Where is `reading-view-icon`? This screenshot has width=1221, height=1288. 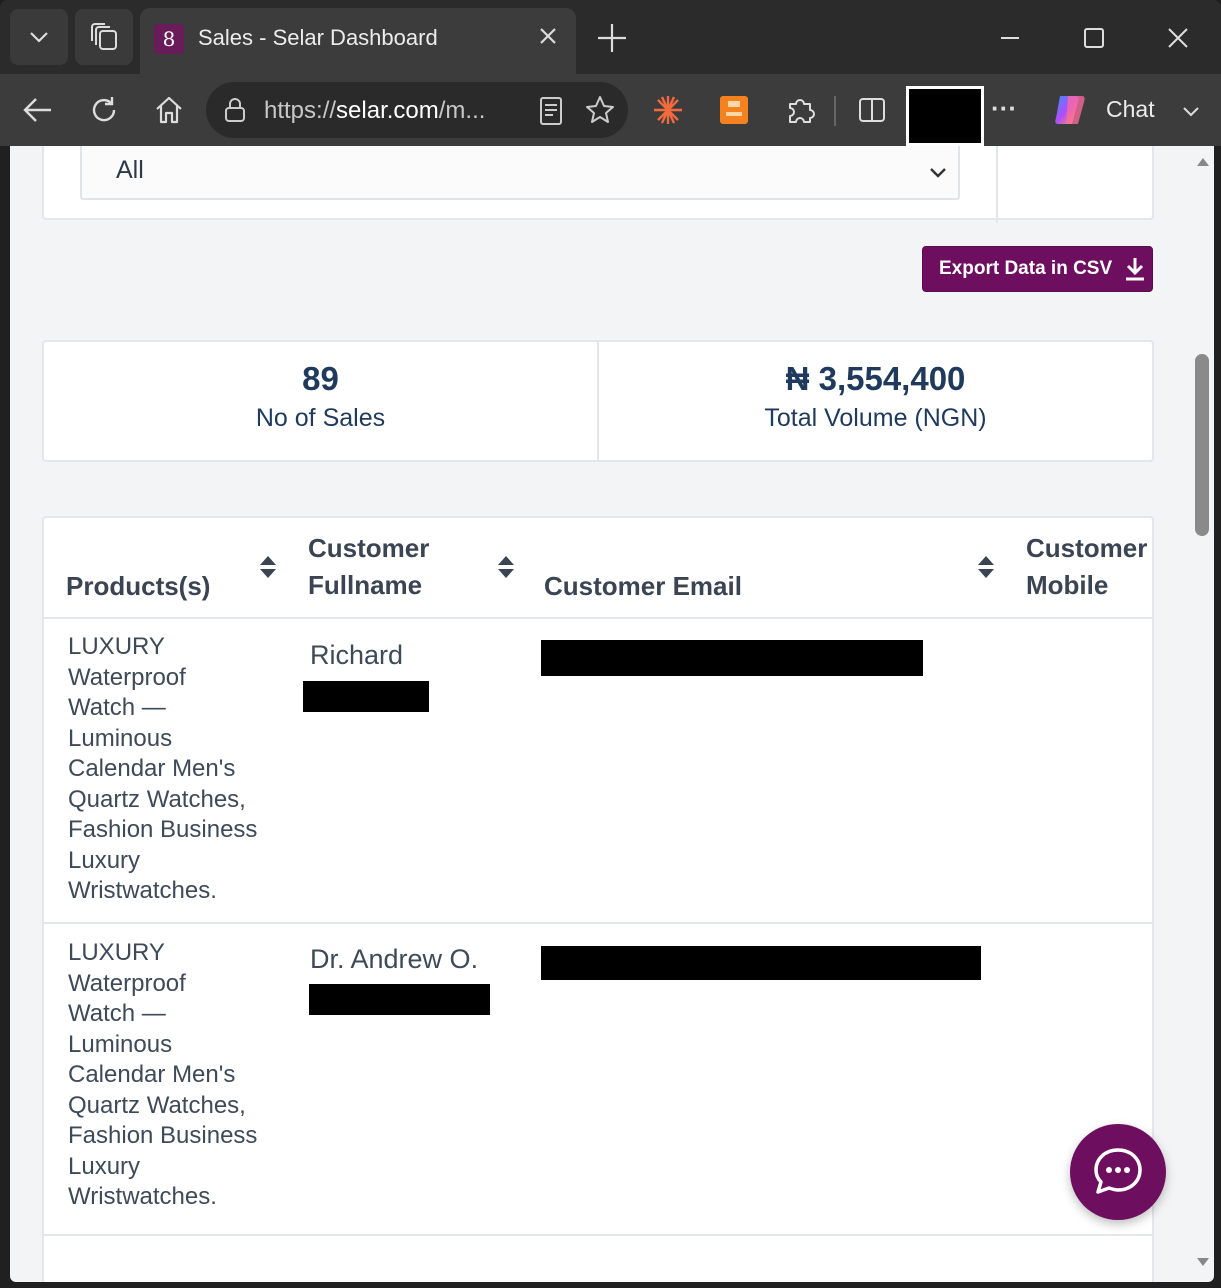
reading-view-icon is located at coordinates (551, 111).